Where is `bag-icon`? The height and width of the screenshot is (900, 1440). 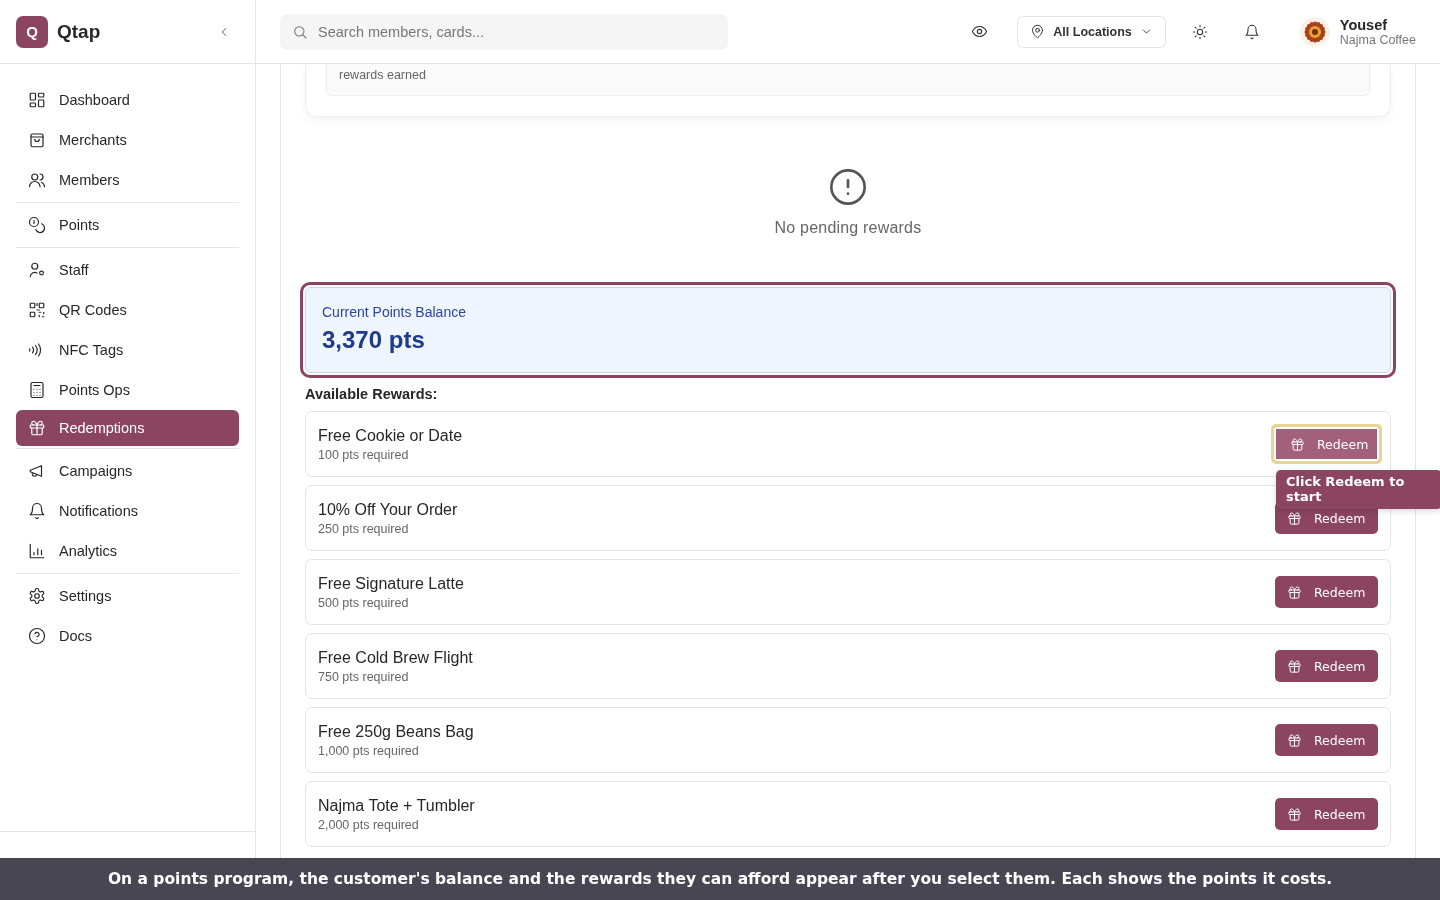 bag-icon is located at coordinates (37, 140).